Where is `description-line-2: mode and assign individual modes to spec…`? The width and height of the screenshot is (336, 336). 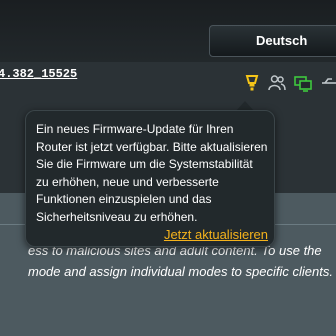 description-line-2: mode and assign individual modes to spec… is located at coordinates (180, 271).